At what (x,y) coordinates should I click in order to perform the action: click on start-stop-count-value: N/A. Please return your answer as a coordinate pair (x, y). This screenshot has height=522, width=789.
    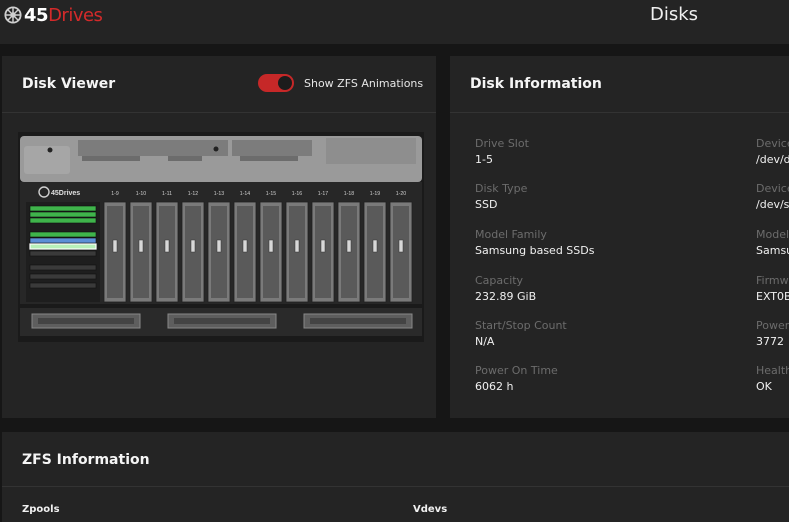
    Looking at the image, I should click on (485, 341).